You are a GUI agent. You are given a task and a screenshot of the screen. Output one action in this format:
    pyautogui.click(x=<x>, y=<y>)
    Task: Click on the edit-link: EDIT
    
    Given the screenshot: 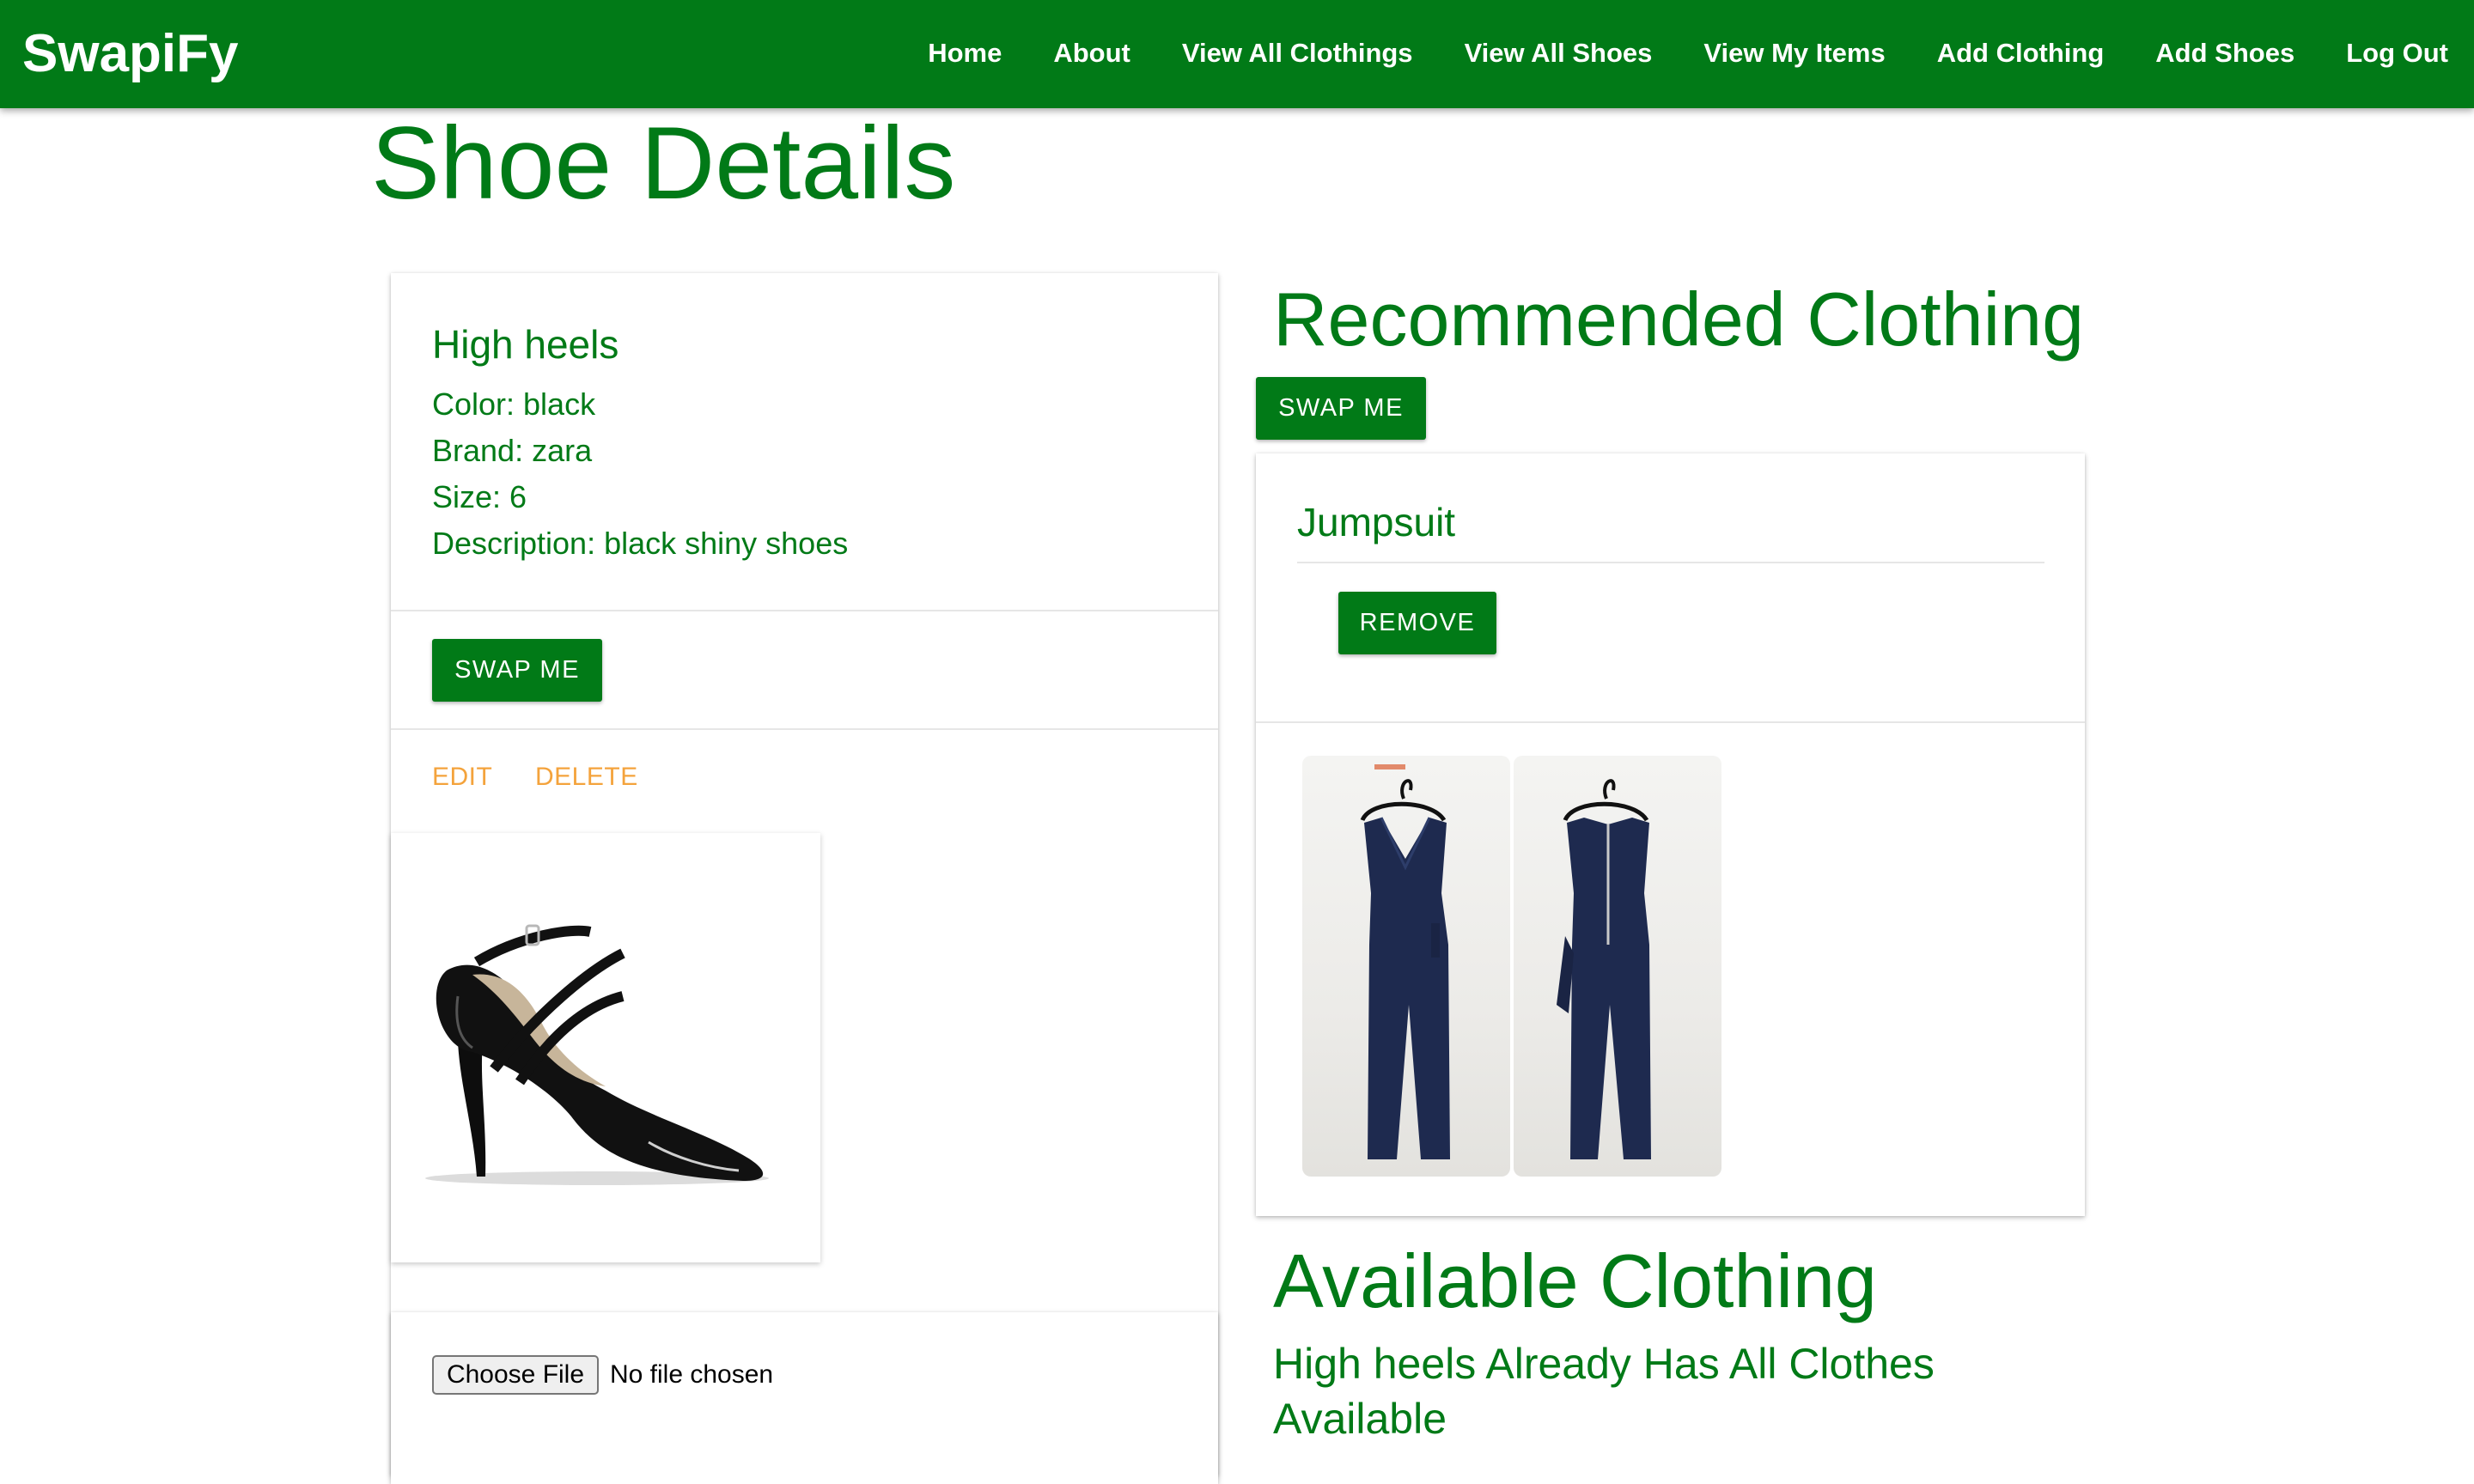 What is the action you would take?
    pyautogui.click(x=462, y=777)
    